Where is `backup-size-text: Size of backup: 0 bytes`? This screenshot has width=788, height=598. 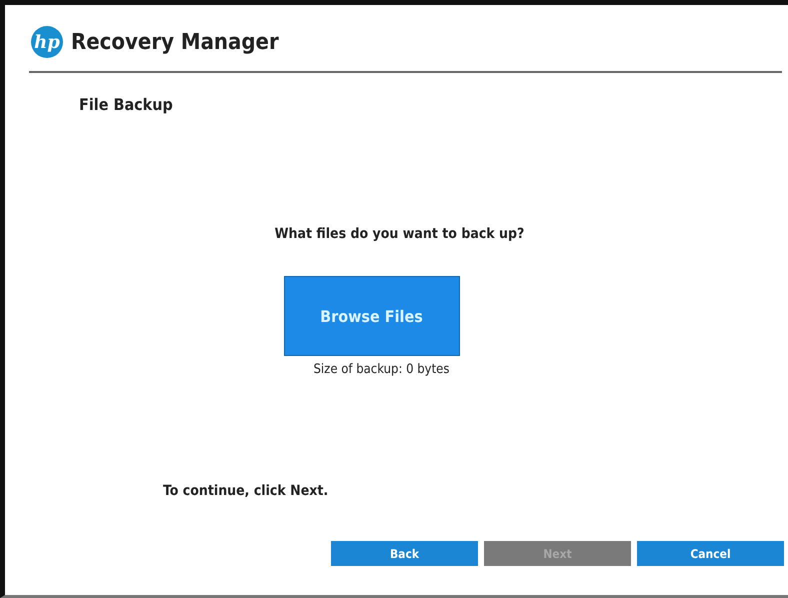 backup-size-text: Size of backup: 0 bytes is located at coordinates (382, 369).